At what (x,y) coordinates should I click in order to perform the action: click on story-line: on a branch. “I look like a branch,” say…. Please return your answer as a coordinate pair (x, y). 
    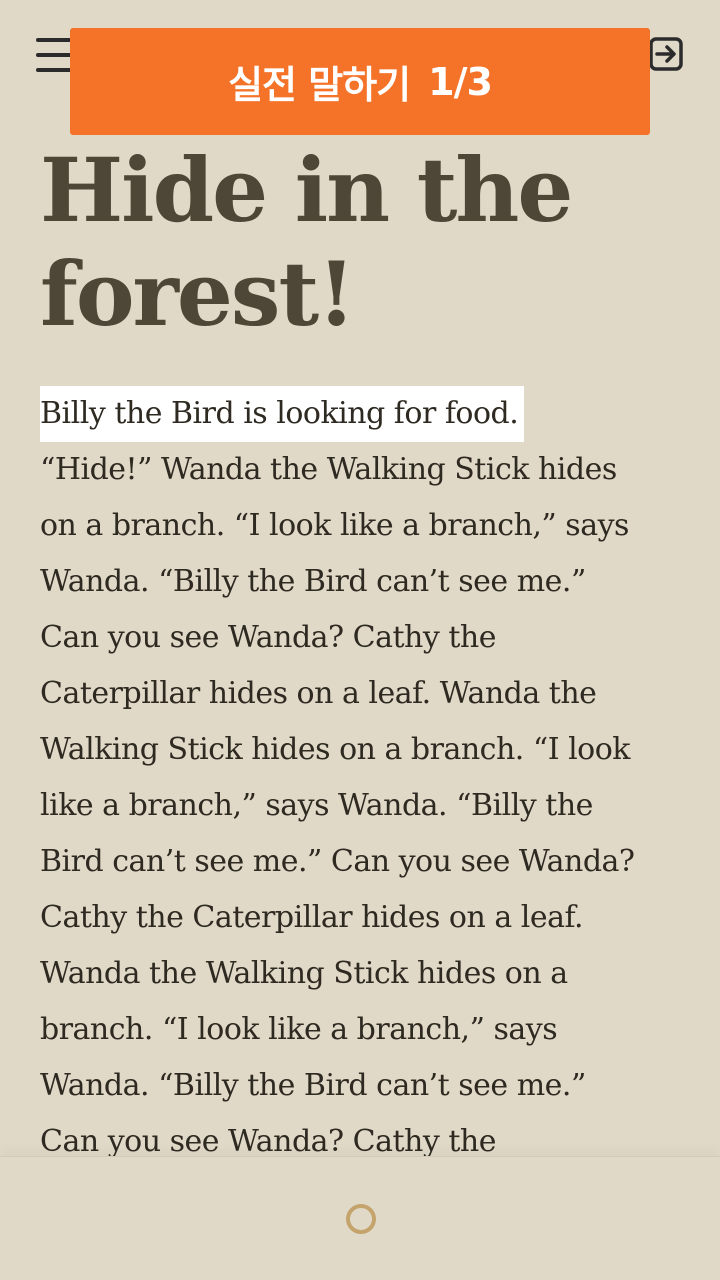
    Looking at the image, I should click on (334, 525).